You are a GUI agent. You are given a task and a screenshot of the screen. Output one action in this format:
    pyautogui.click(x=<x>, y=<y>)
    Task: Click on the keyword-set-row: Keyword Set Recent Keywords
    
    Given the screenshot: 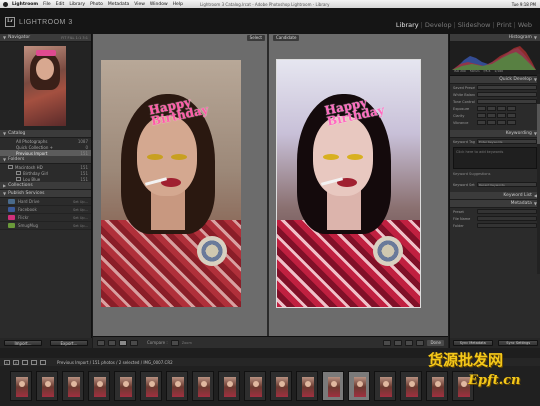 What is the action you would take?
    pyautogui.click(x=495, y=184)
    